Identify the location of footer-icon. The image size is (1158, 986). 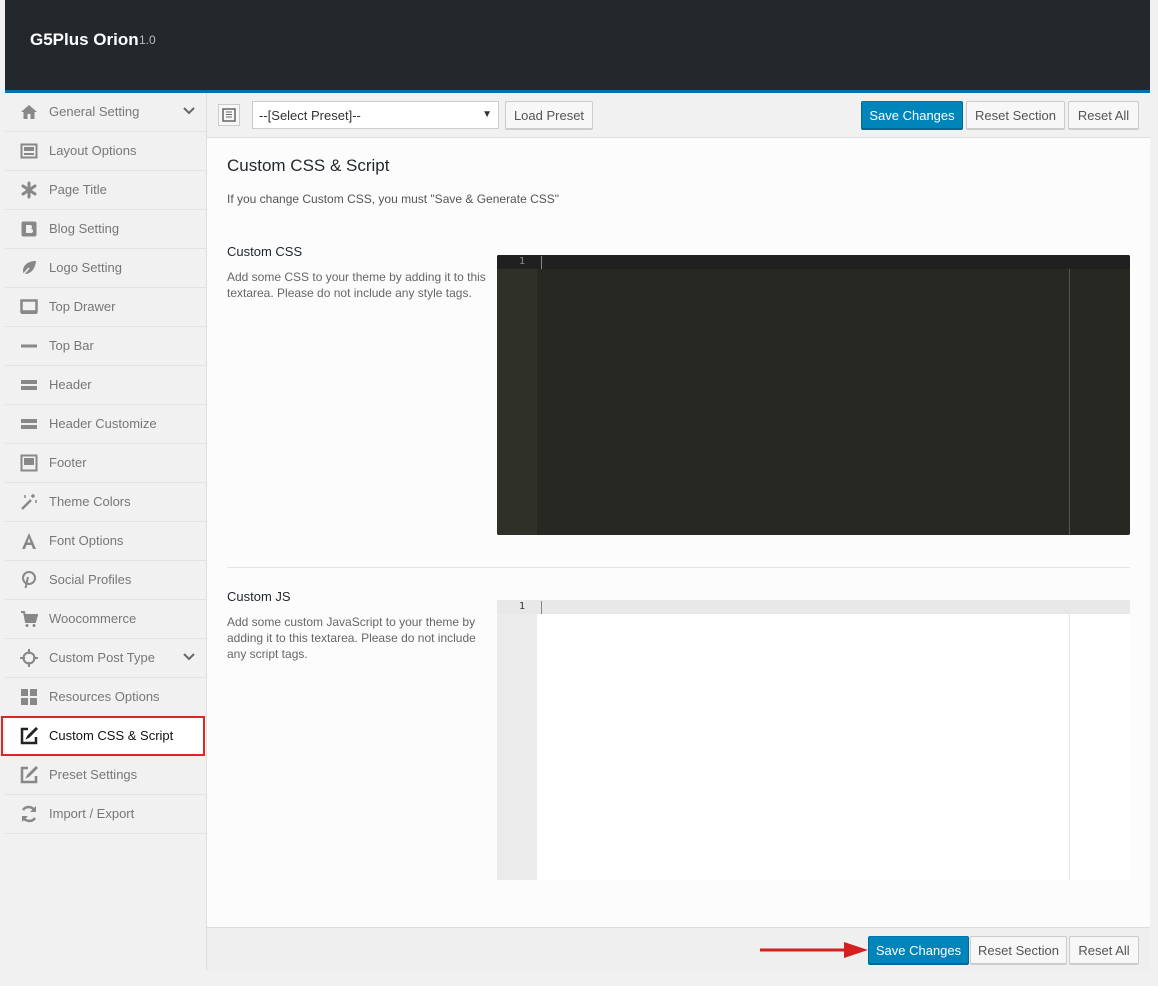
(29, 463).